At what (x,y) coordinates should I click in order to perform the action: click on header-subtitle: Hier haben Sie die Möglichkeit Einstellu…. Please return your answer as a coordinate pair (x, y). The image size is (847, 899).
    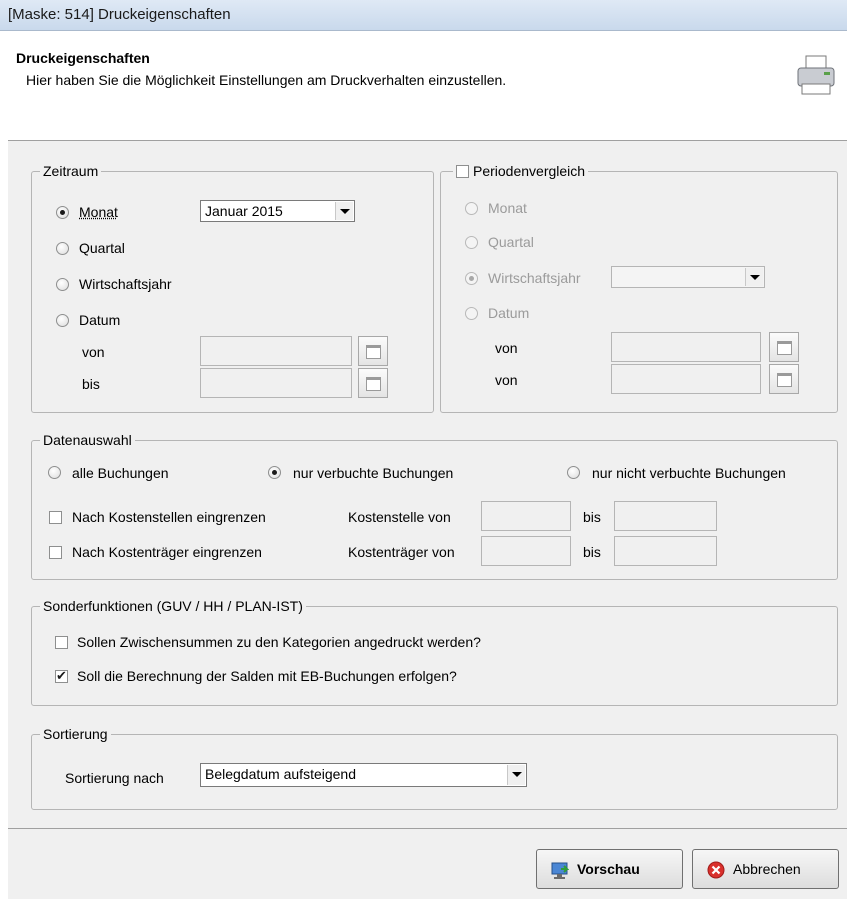
    Looking at the image, I should click on (266, 80).